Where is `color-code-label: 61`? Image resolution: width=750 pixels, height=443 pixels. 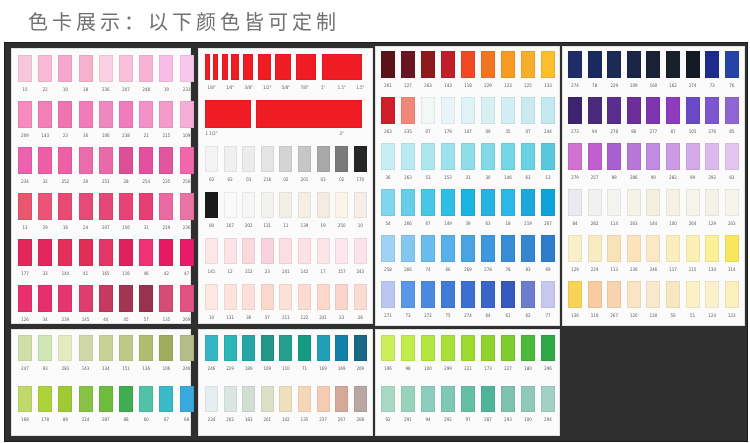 color-code-label: 61 is located at coordinates (508, 315).